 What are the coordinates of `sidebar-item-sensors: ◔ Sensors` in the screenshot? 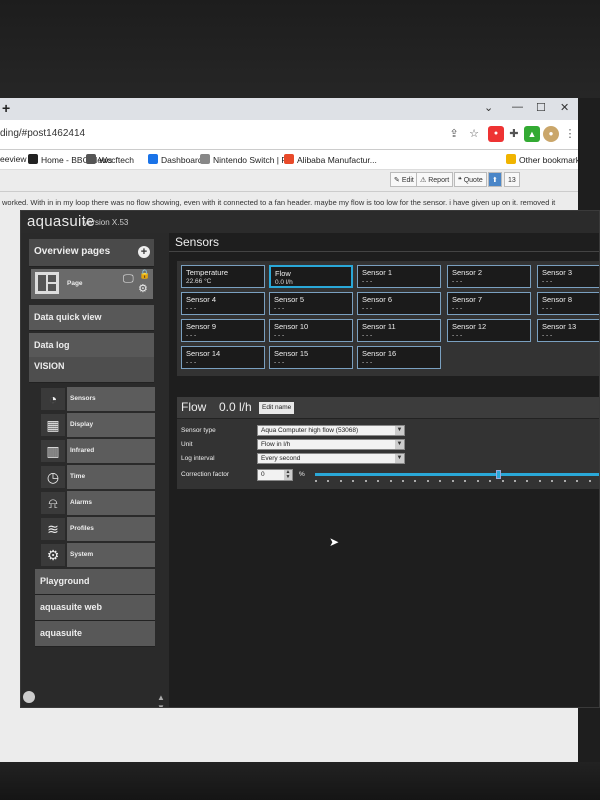 It's located at (97, 399).